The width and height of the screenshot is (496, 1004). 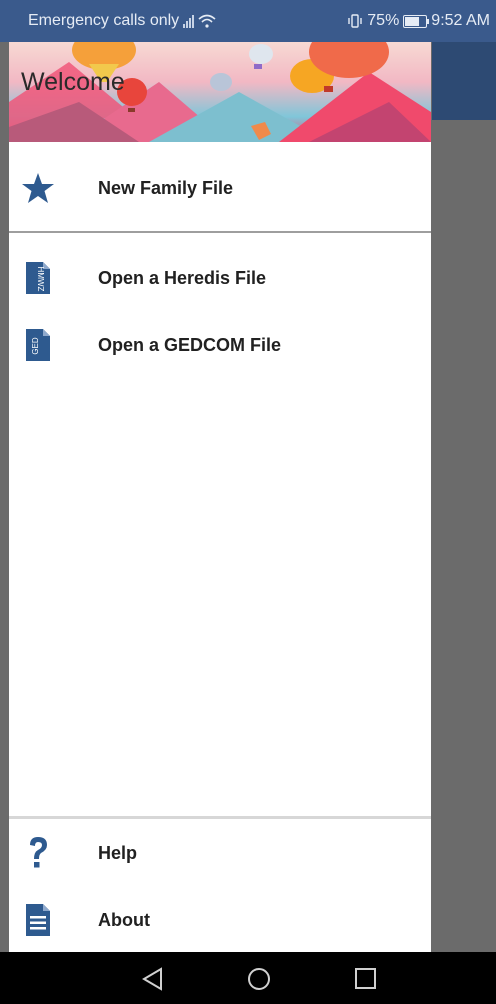 What do you see at coordinates (355, 21) in the screenshot?
I see `vibrate-icon` at bounding box center [355, 21].